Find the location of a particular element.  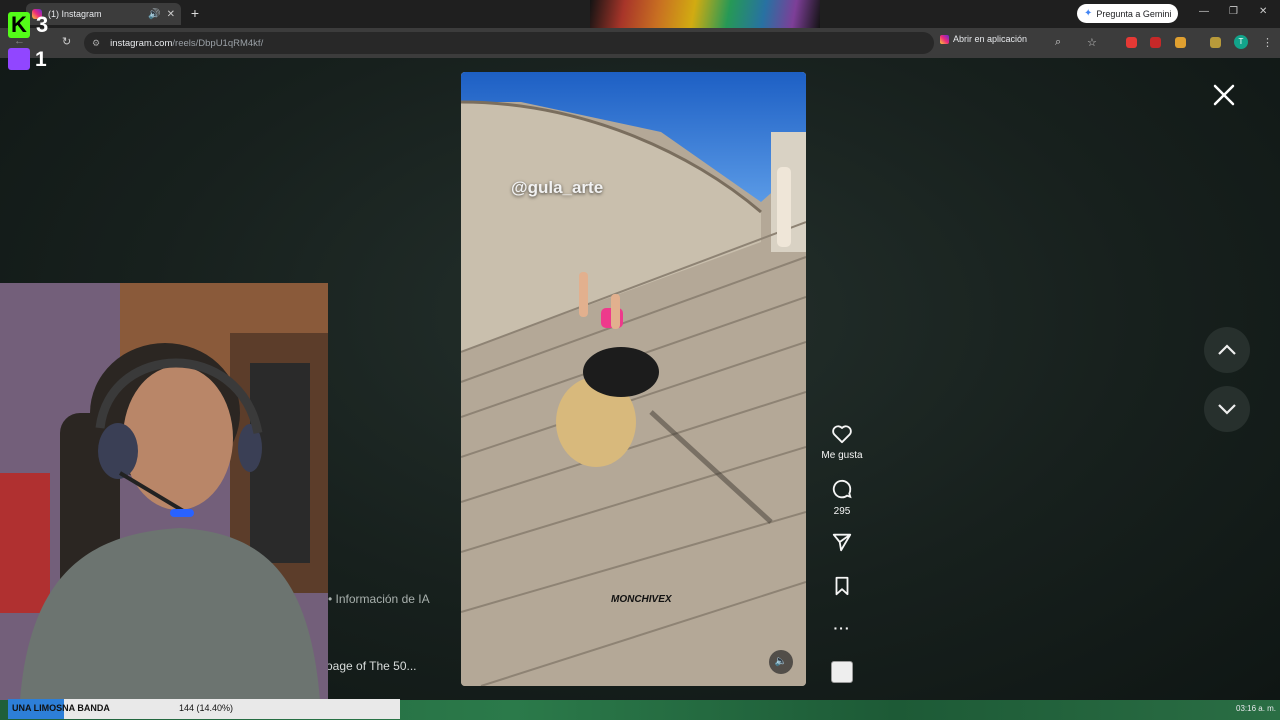

donation-goal-progress: 144 (14.40%) is located at coordinates (206, 708).